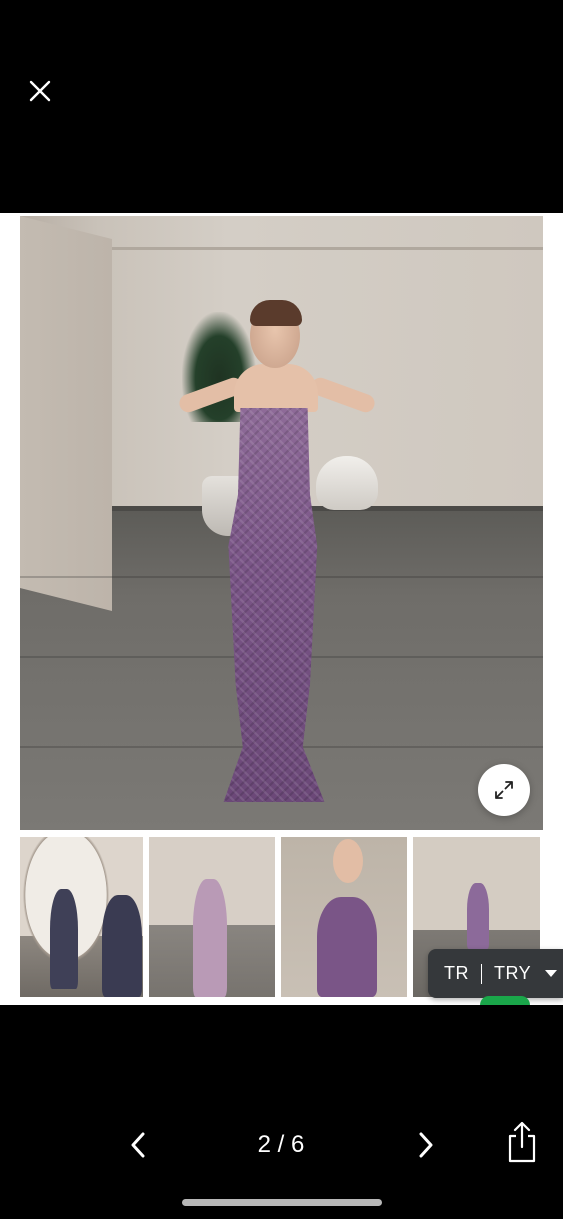 This screenshot has width=563, height=1219. Describe the element at coordinates (66, 413) in the screenshot. I see `photo-wall` at that location.